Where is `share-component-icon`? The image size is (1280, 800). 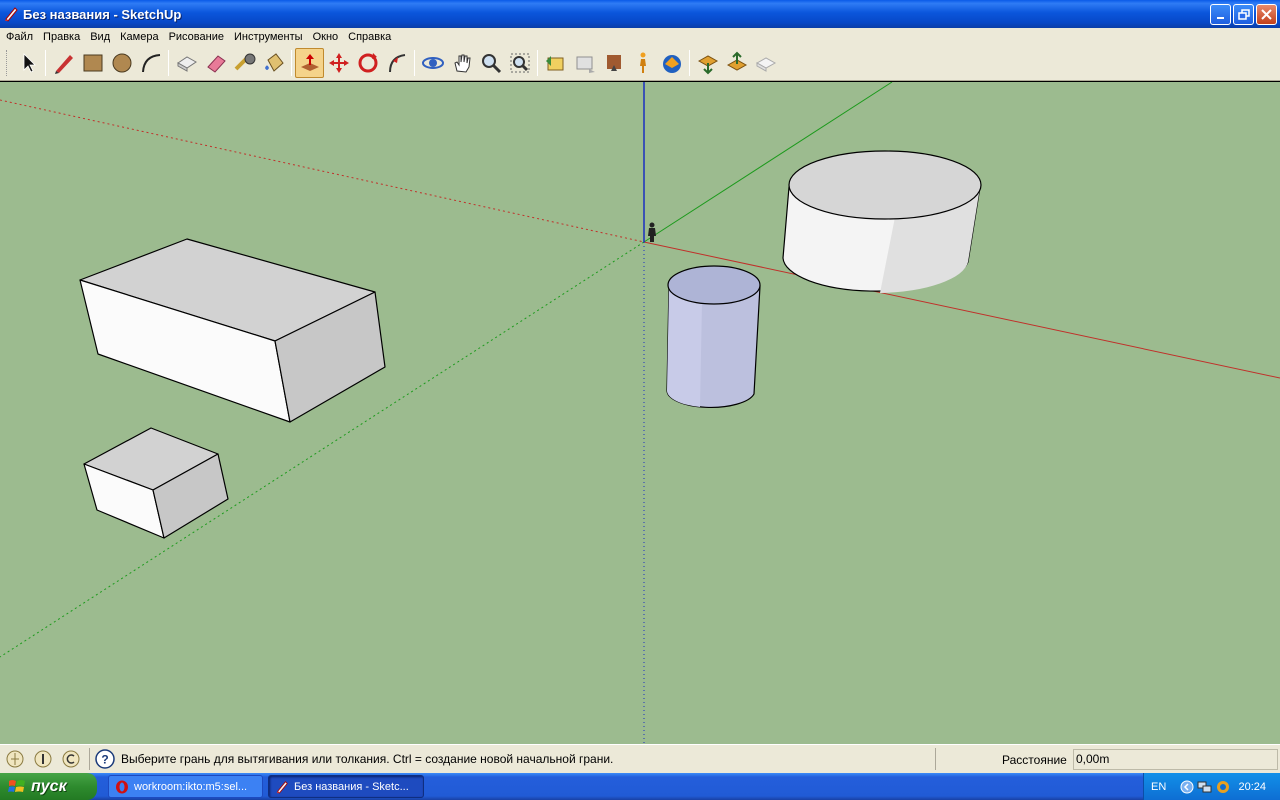 share-component-icon is located at coordinates (765, 64).